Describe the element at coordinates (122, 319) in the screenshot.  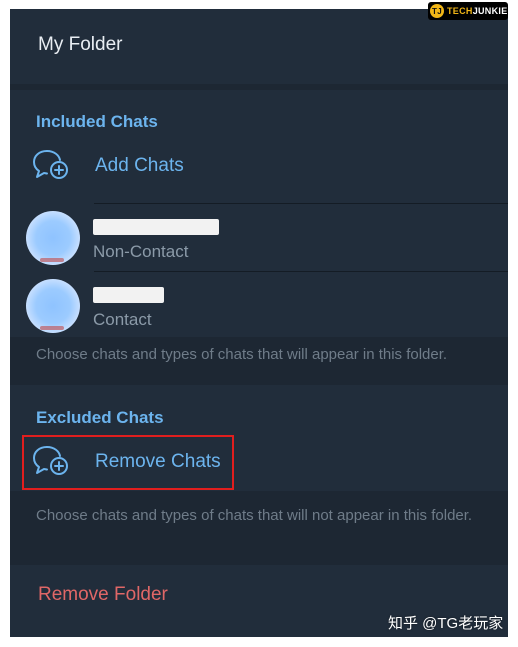
I see `chat-subtitle: Contact` at that location.